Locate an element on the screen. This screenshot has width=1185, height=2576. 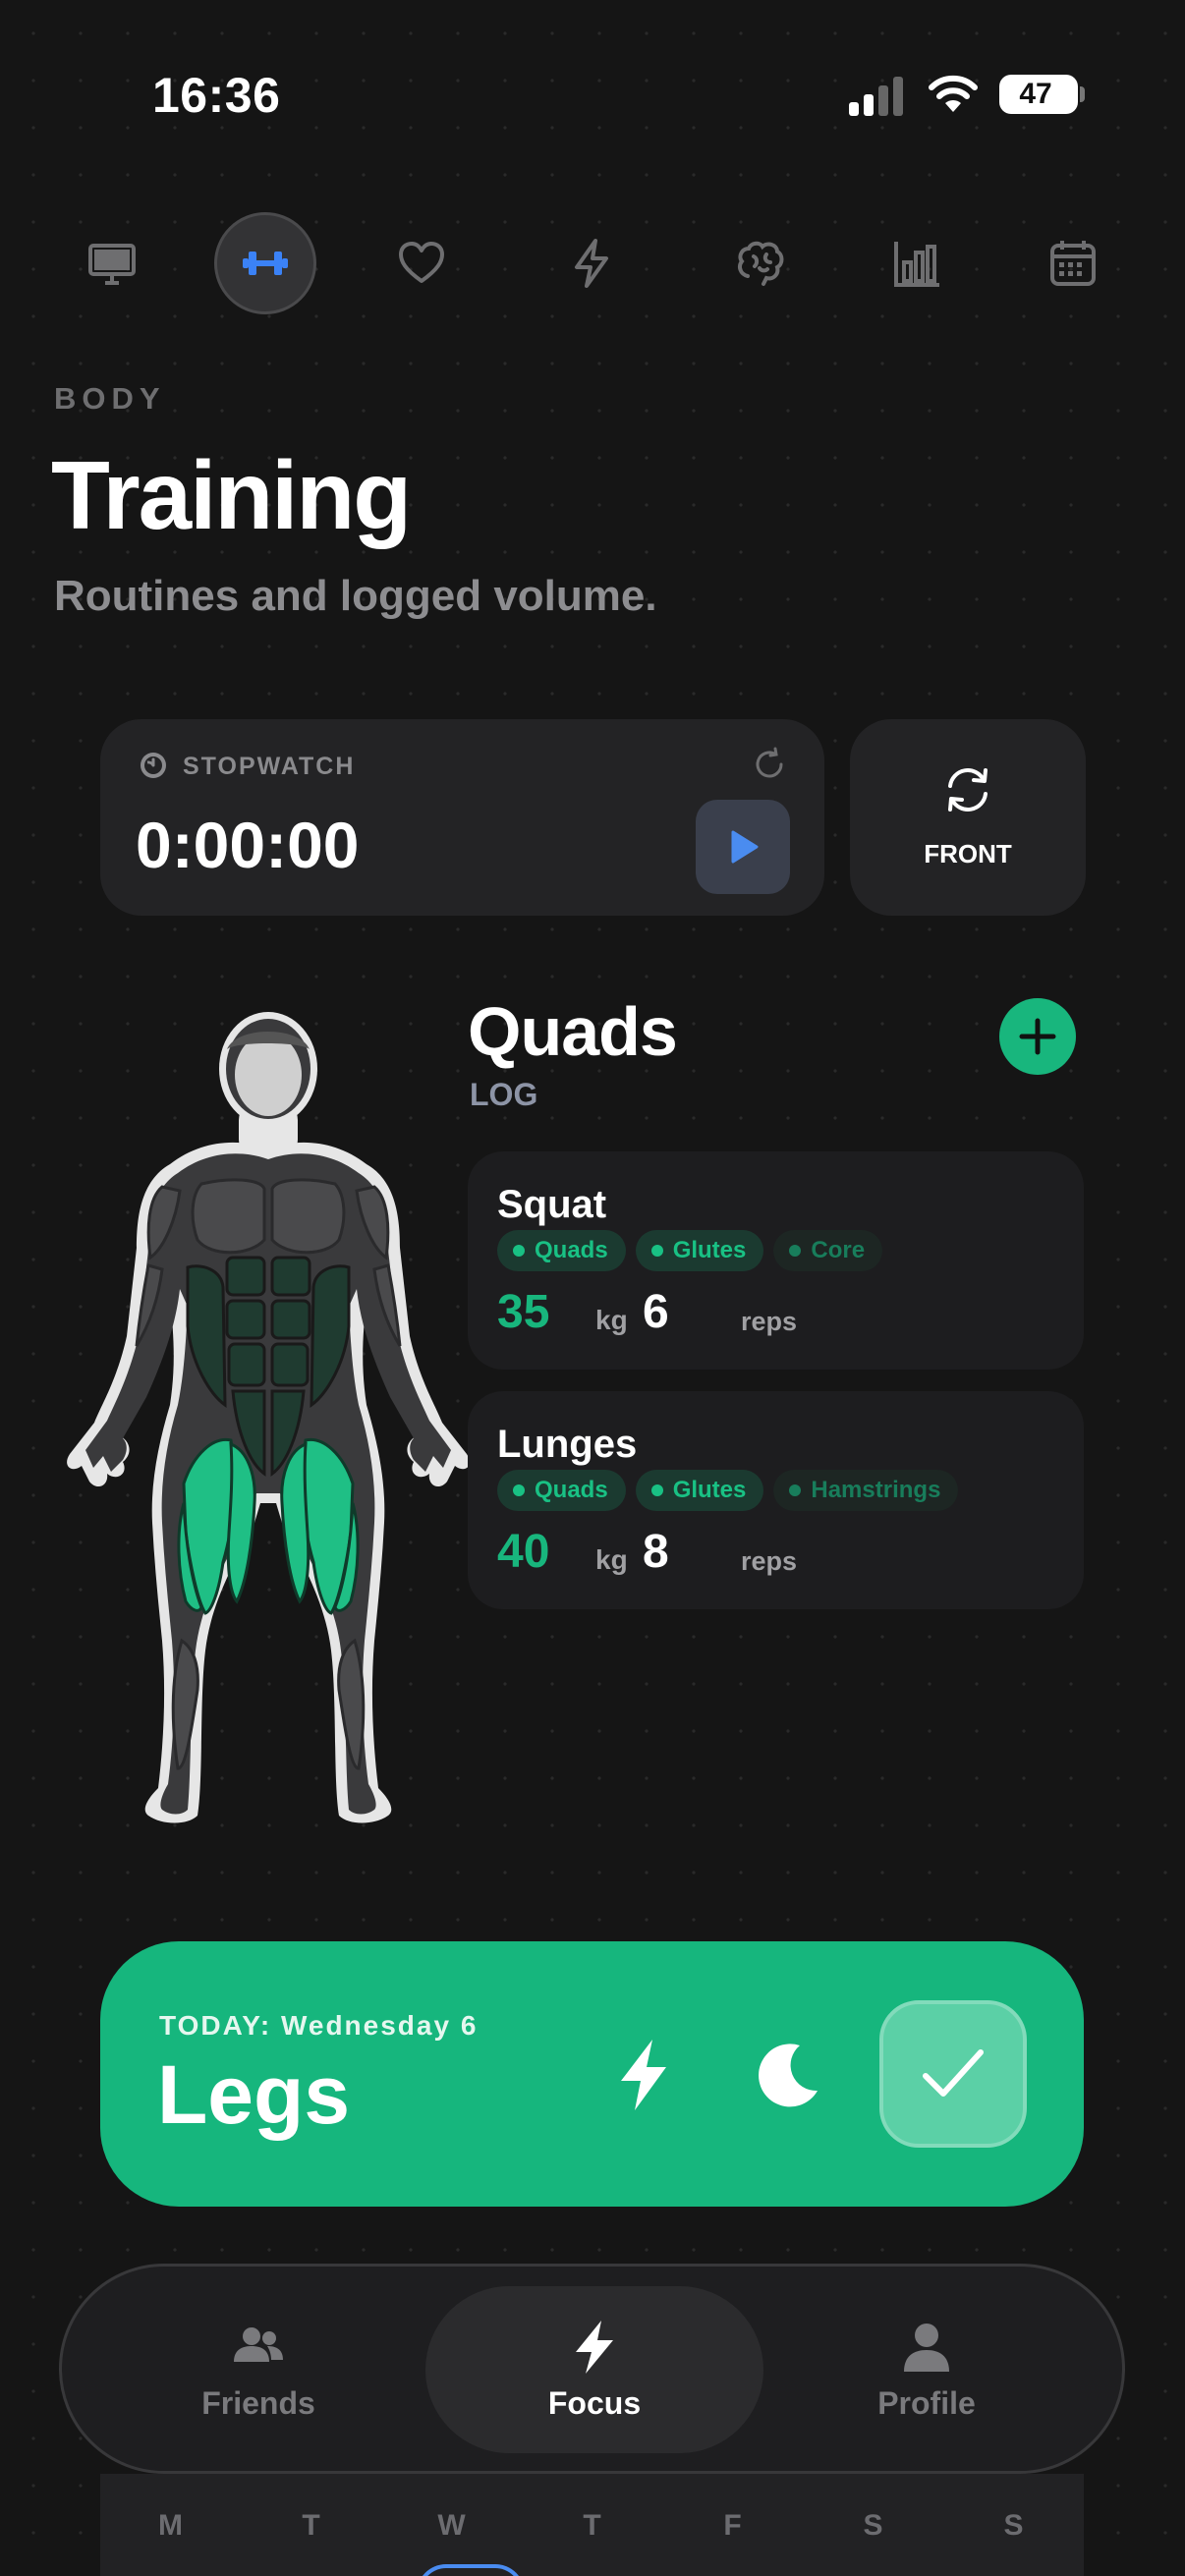
plus-icon is located at coordinates (1038, 1036).